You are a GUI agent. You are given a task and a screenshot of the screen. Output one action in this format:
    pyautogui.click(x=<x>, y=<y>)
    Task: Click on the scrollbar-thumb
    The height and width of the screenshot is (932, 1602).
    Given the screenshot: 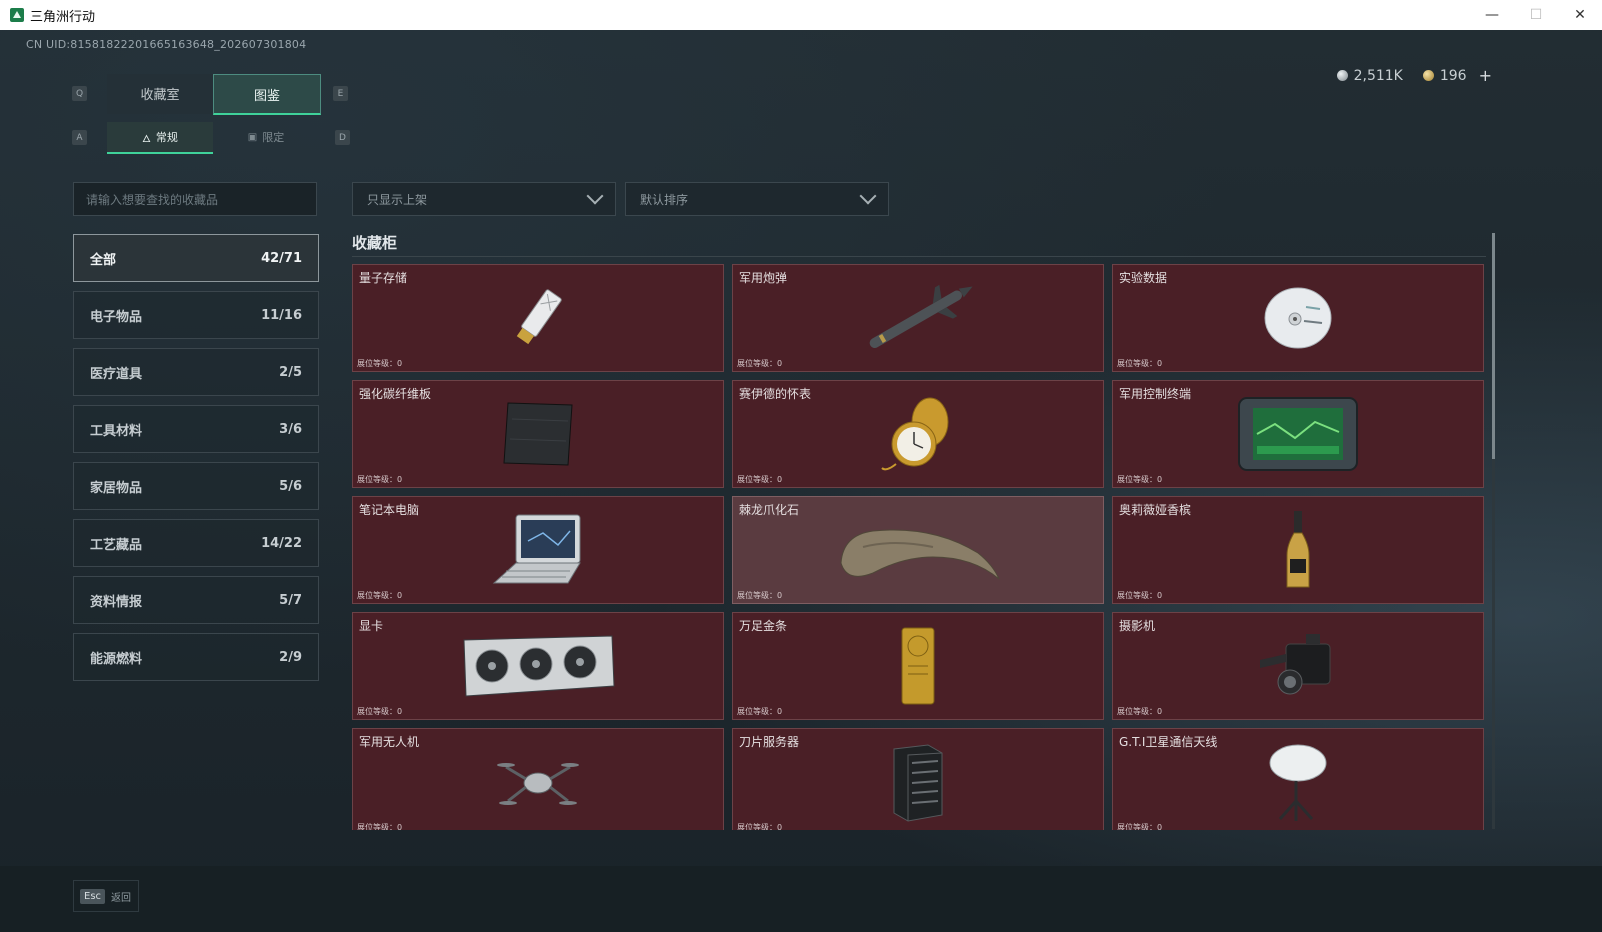 What is the action you would take?
    pyautogui.click(x=1493, y=346)
    